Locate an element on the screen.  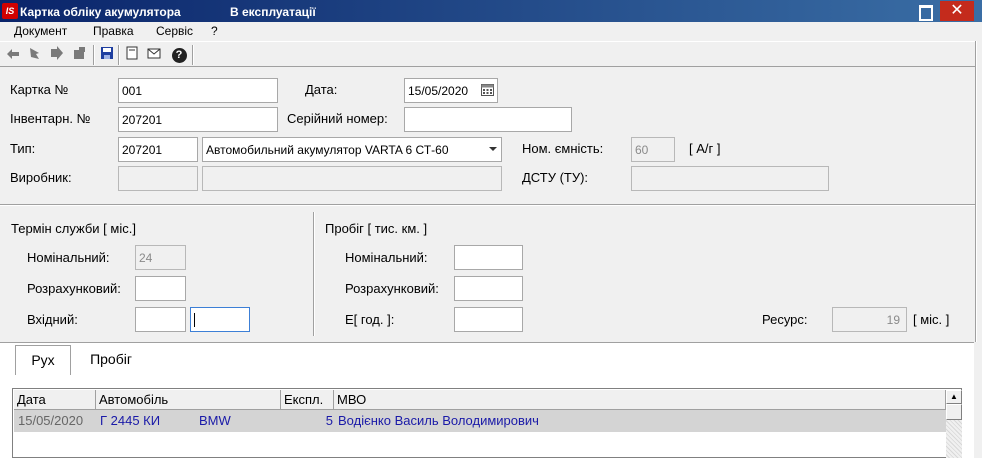
serial-field is located at coordinates (488, 119).